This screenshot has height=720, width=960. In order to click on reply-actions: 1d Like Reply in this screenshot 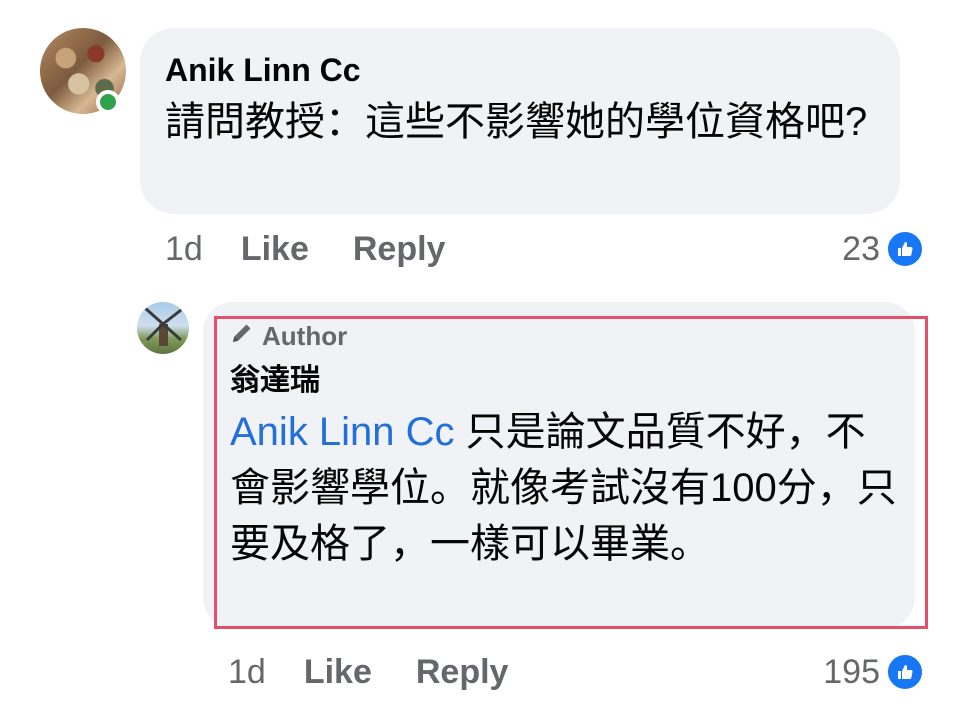, I will do `click(368, 672)`.